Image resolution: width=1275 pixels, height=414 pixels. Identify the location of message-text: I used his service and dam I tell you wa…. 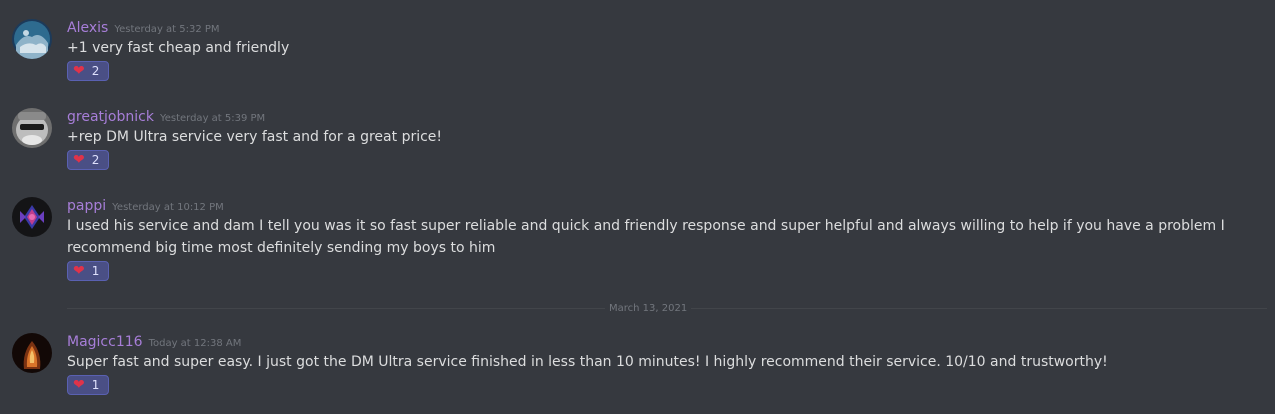
(646, 237).